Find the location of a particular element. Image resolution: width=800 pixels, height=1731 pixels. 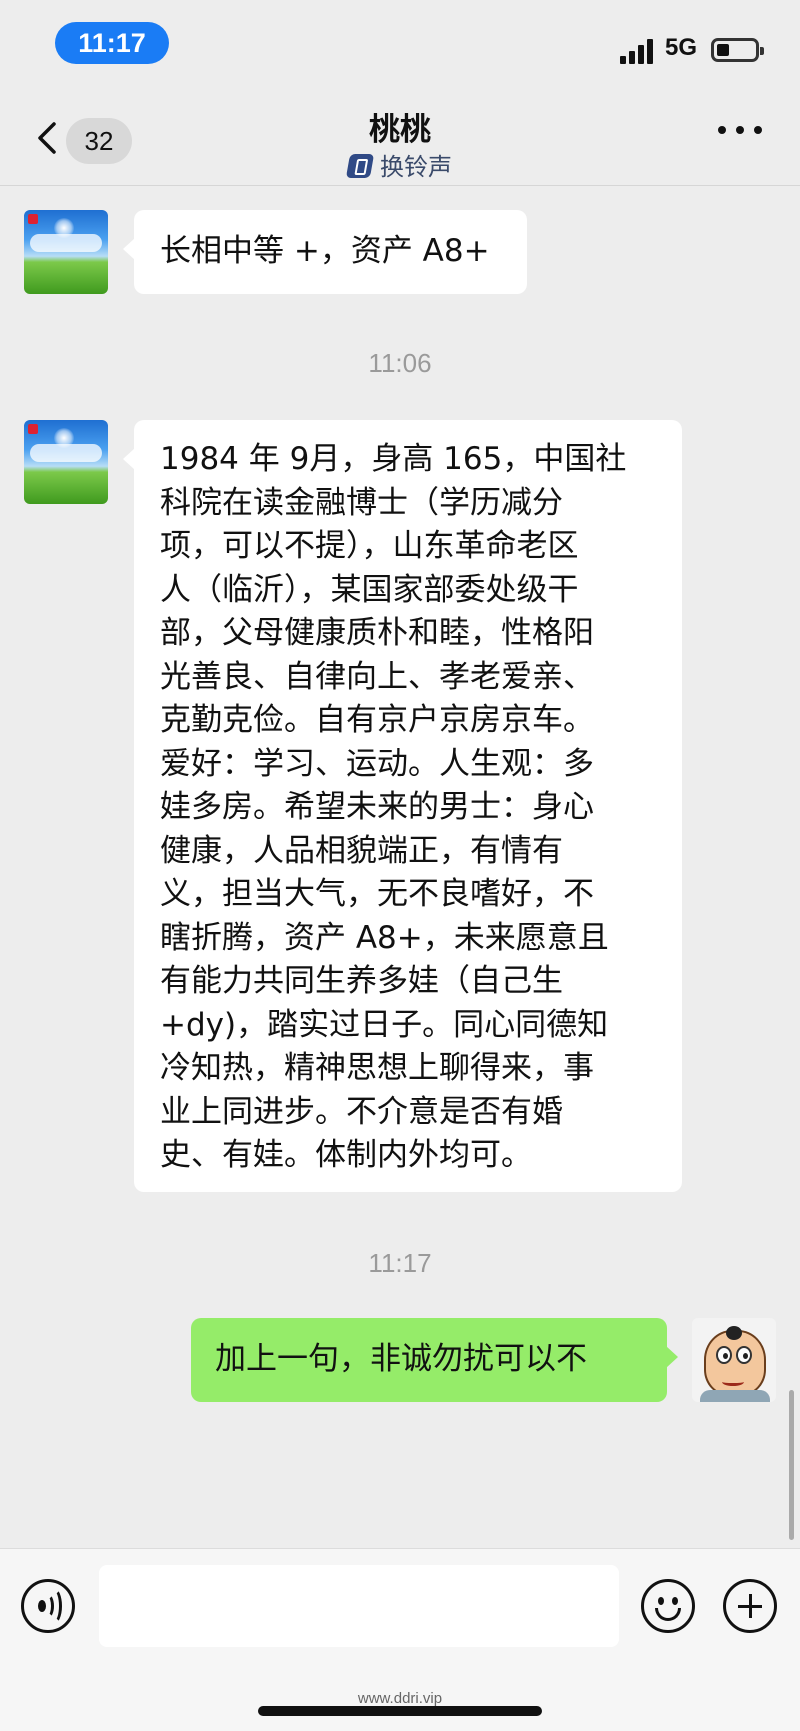

my-message-bubble: 加上一句，非诚勿扰可以不 is located at coordinates (434, 1360).